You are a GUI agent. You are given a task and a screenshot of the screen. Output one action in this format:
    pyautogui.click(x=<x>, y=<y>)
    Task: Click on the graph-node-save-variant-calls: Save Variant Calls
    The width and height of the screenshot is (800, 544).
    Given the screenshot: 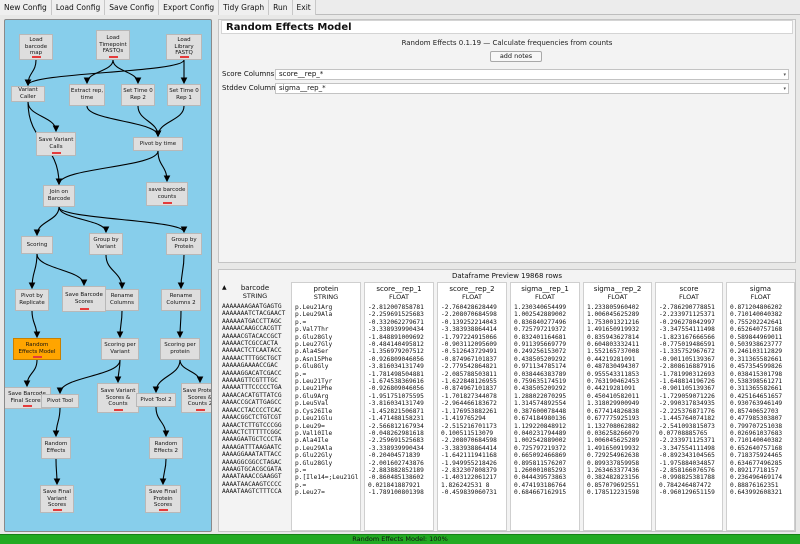 What is the action you would take?
    pyautogui.click(x=56, y=144)
    